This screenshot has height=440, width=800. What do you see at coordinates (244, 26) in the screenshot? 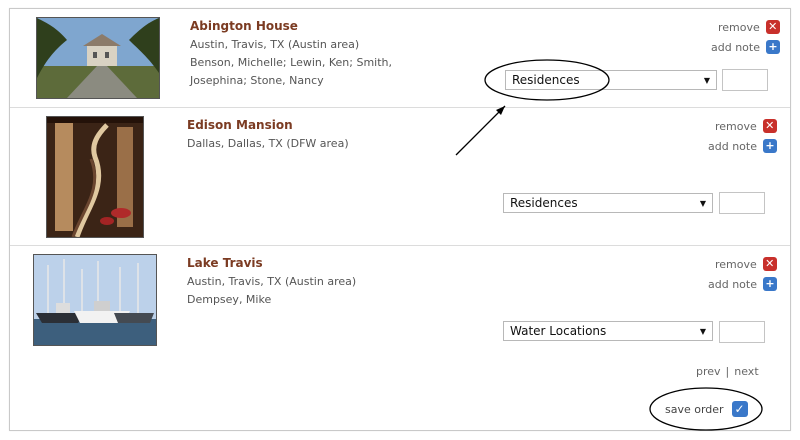
I see `item-title: Abington House` at bounding box center [244, 26].